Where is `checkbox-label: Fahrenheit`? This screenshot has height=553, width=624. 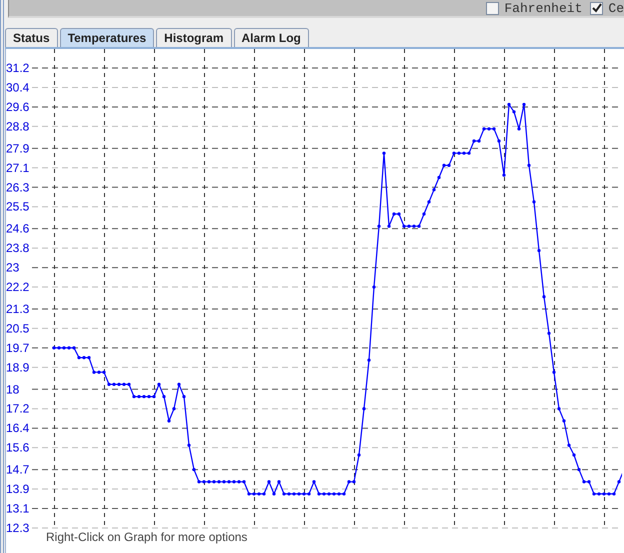 checkbox-label: Fahrenheit is located at coordinates (543, 8).